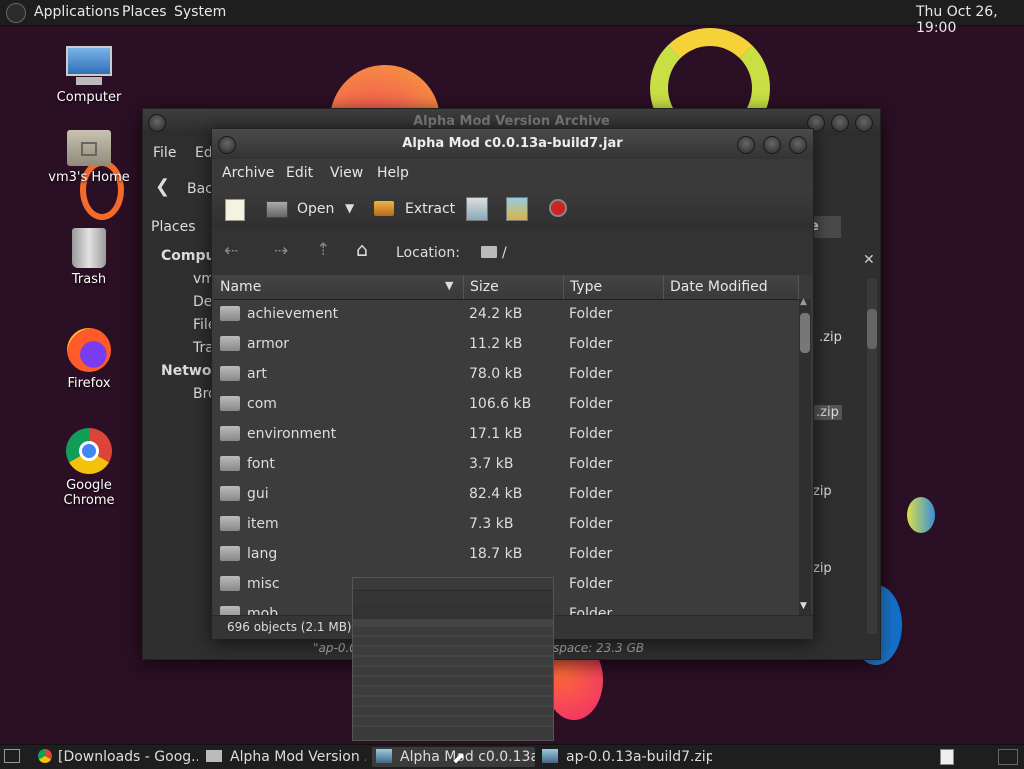 The image size is (1024, 769). What do you see at coordinates (292, 434) in the screenshot?
I see `file-name: environment` at bounding box center [292, 434].